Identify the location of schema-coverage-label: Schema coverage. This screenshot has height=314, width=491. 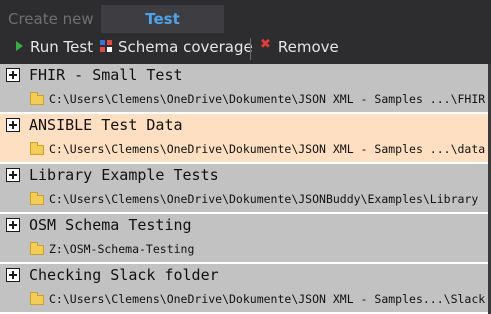
(185, 47).